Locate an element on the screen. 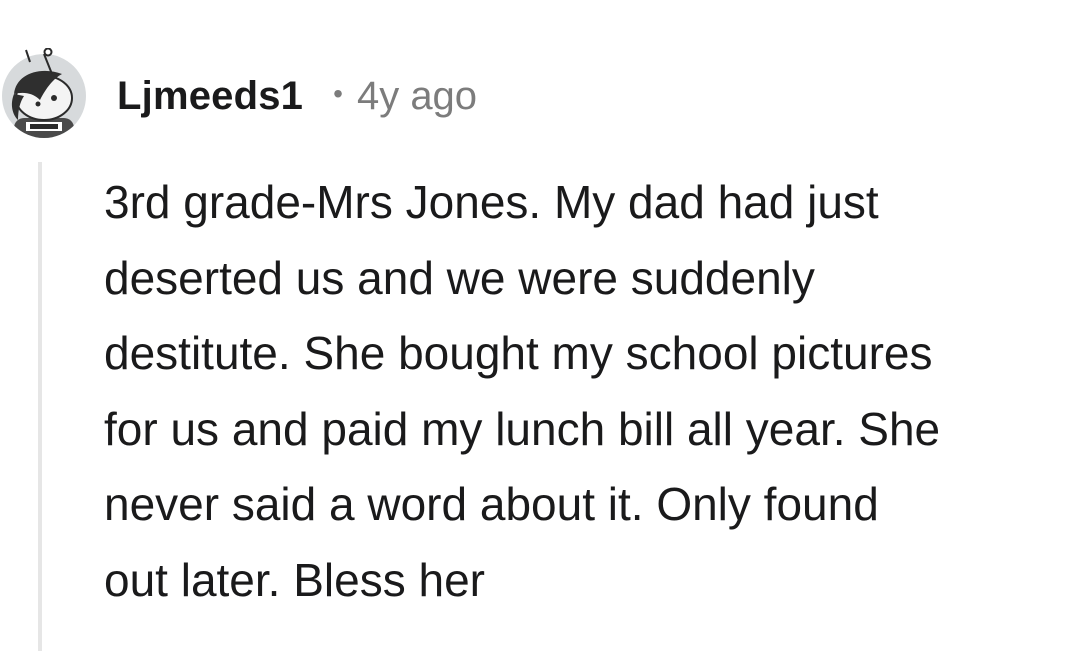  comment-author: Ljmeeds1 is located at coordinates (210, 96).